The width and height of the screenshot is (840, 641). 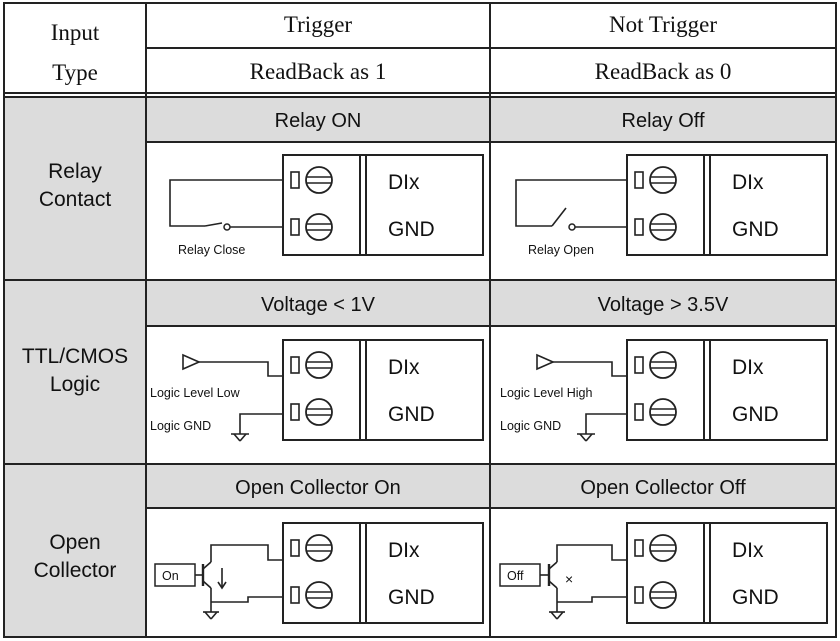 I want to click on row-label-ttl-line2: Logic, so click(x=75, y=384).